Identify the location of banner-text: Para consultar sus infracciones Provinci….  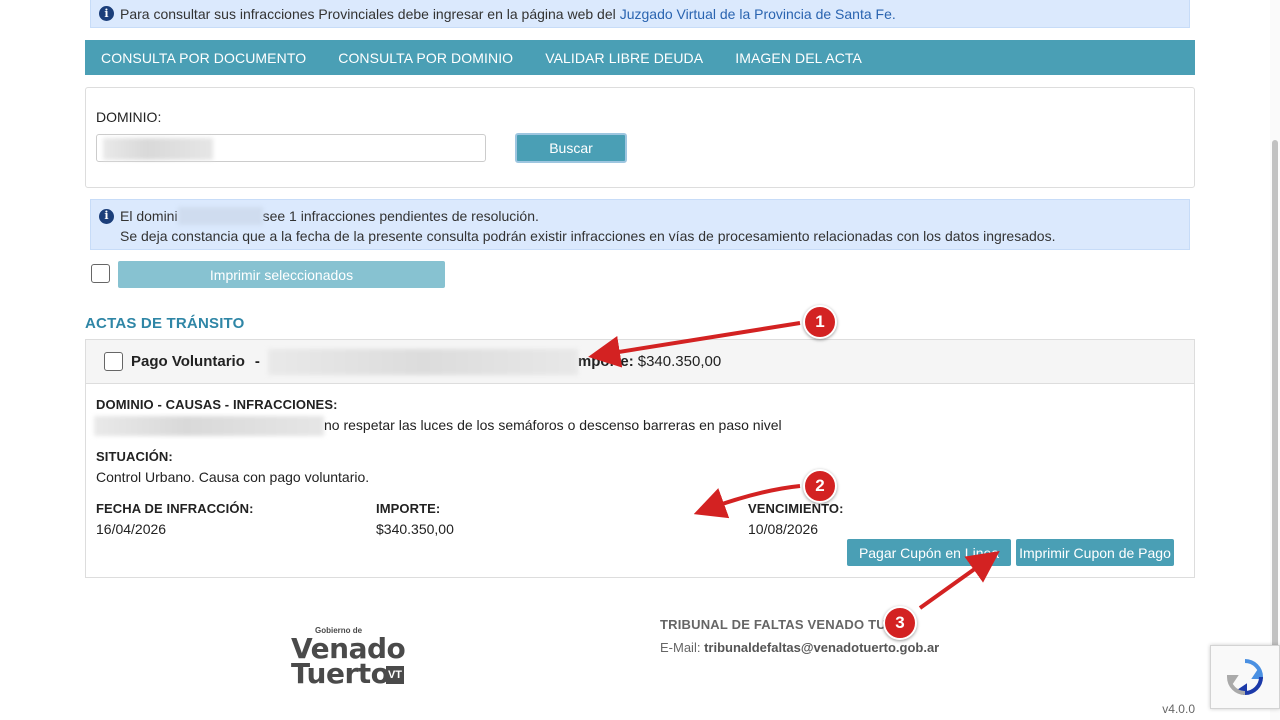
(368, 13).